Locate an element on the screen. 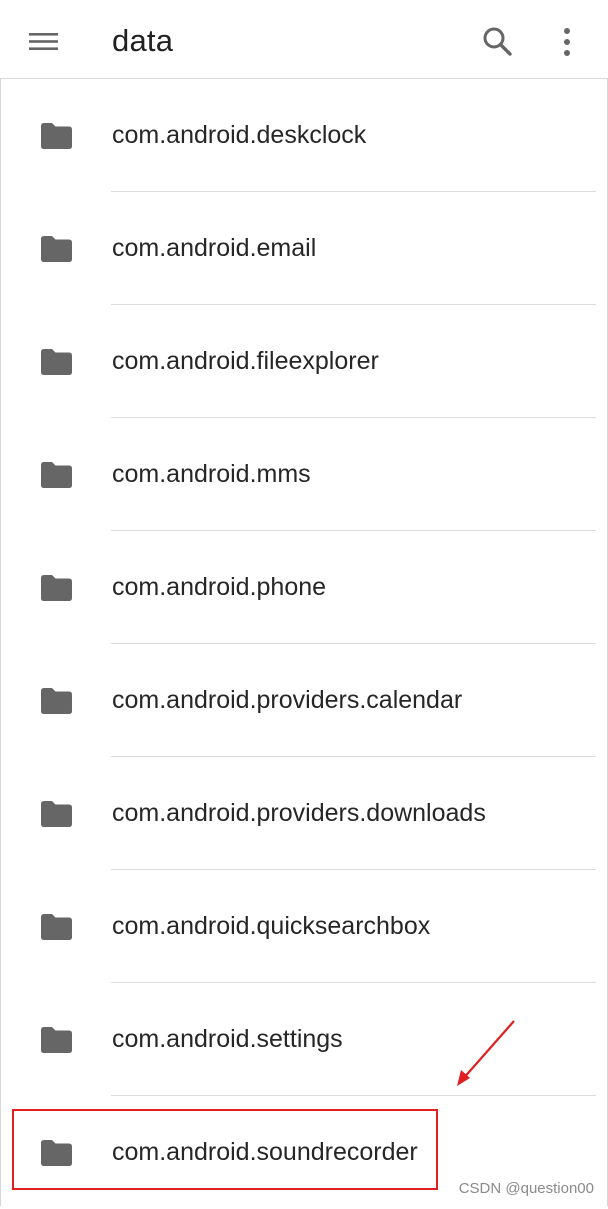  folder-row: com.android.fileexplorer is located at coordinates (304, 361).